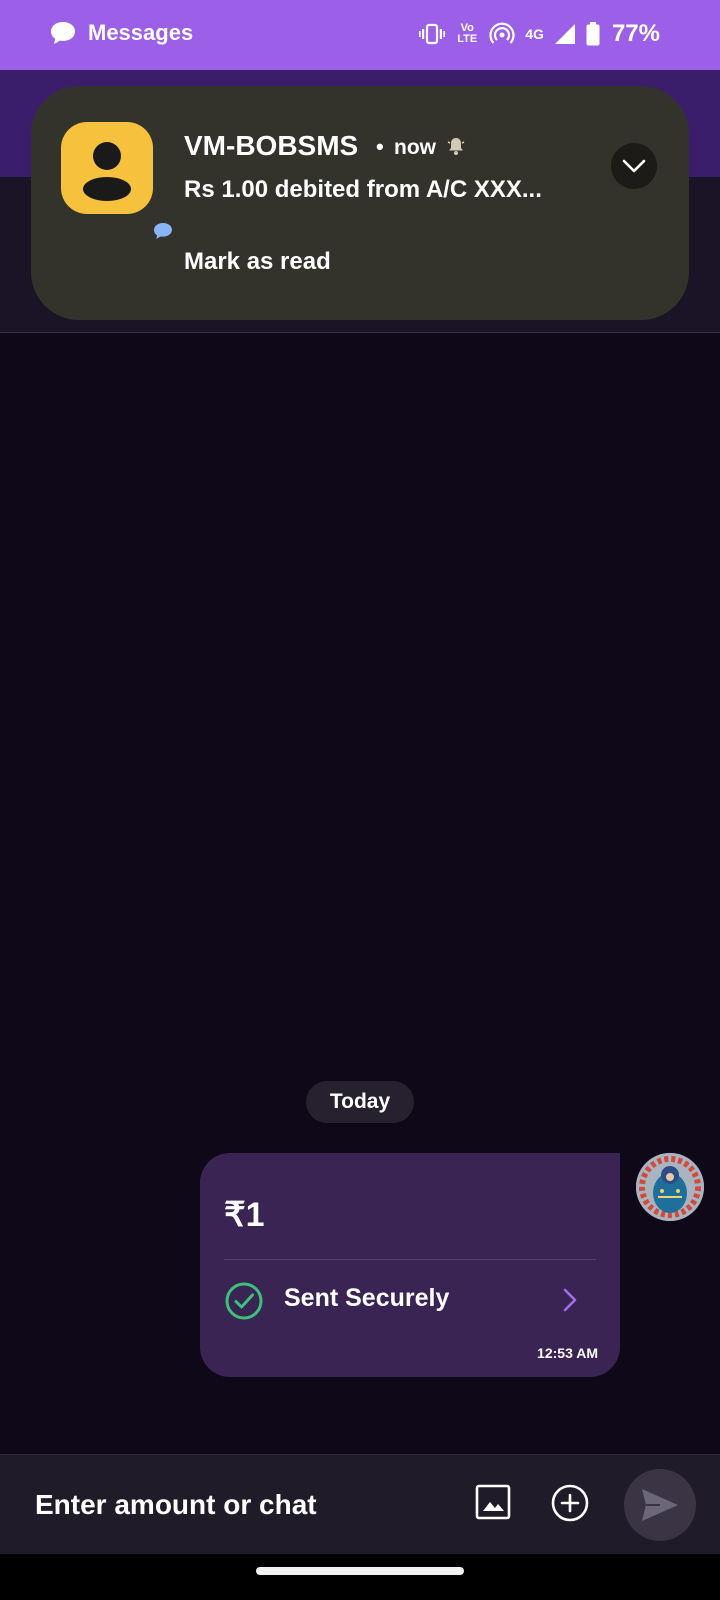 The height and width of the screenshot is (1600, 720). What do you see at coordinates (360, 35) in the screenshot?
I see `status-bar: Messages Vo LTE 4G 77%` at bounding box center [360, 35].